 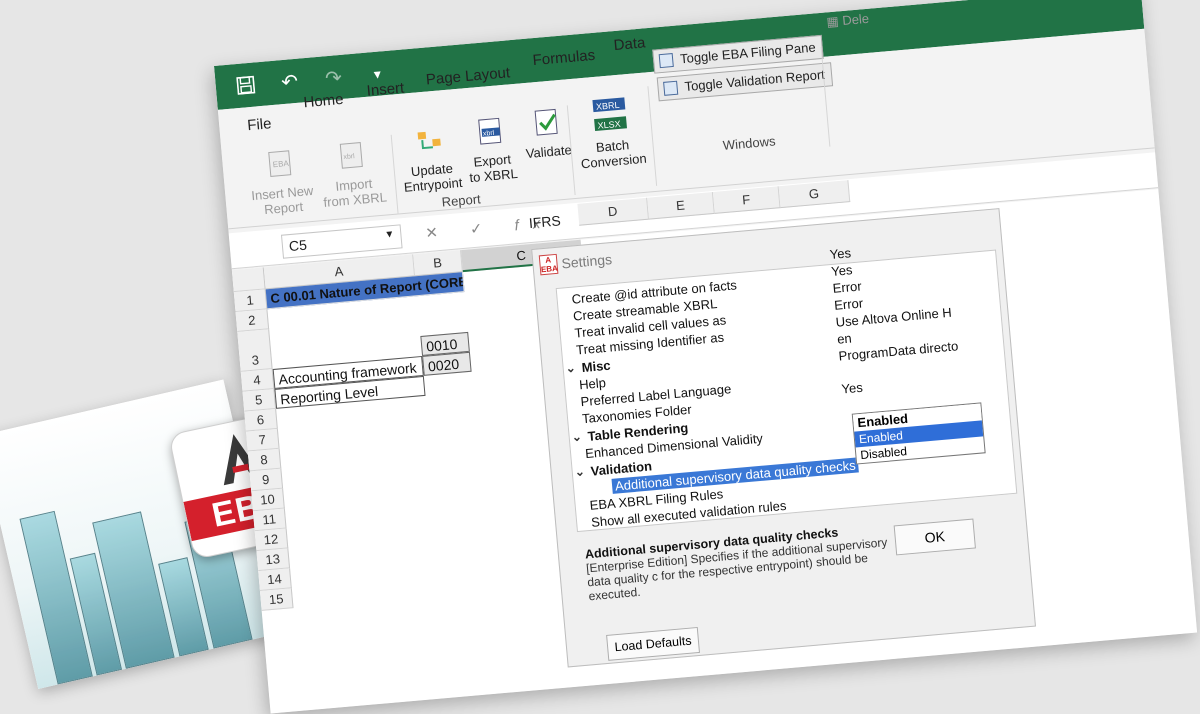 What do you see at coordinates (323, 101) in the screenshot?
I see `tab-home-label: Home` at bounding box center [323, 101].